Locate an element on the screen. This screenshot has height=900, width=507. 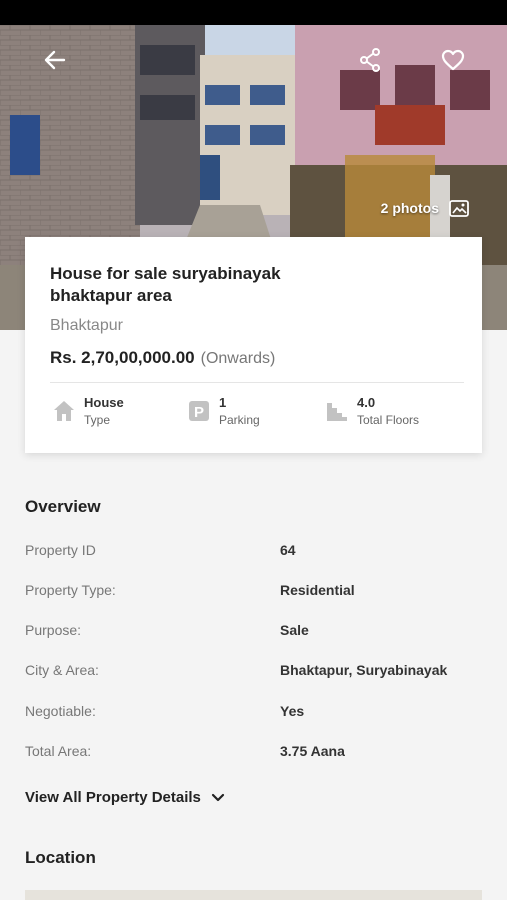
location-map is located at coordinates (253, 895).